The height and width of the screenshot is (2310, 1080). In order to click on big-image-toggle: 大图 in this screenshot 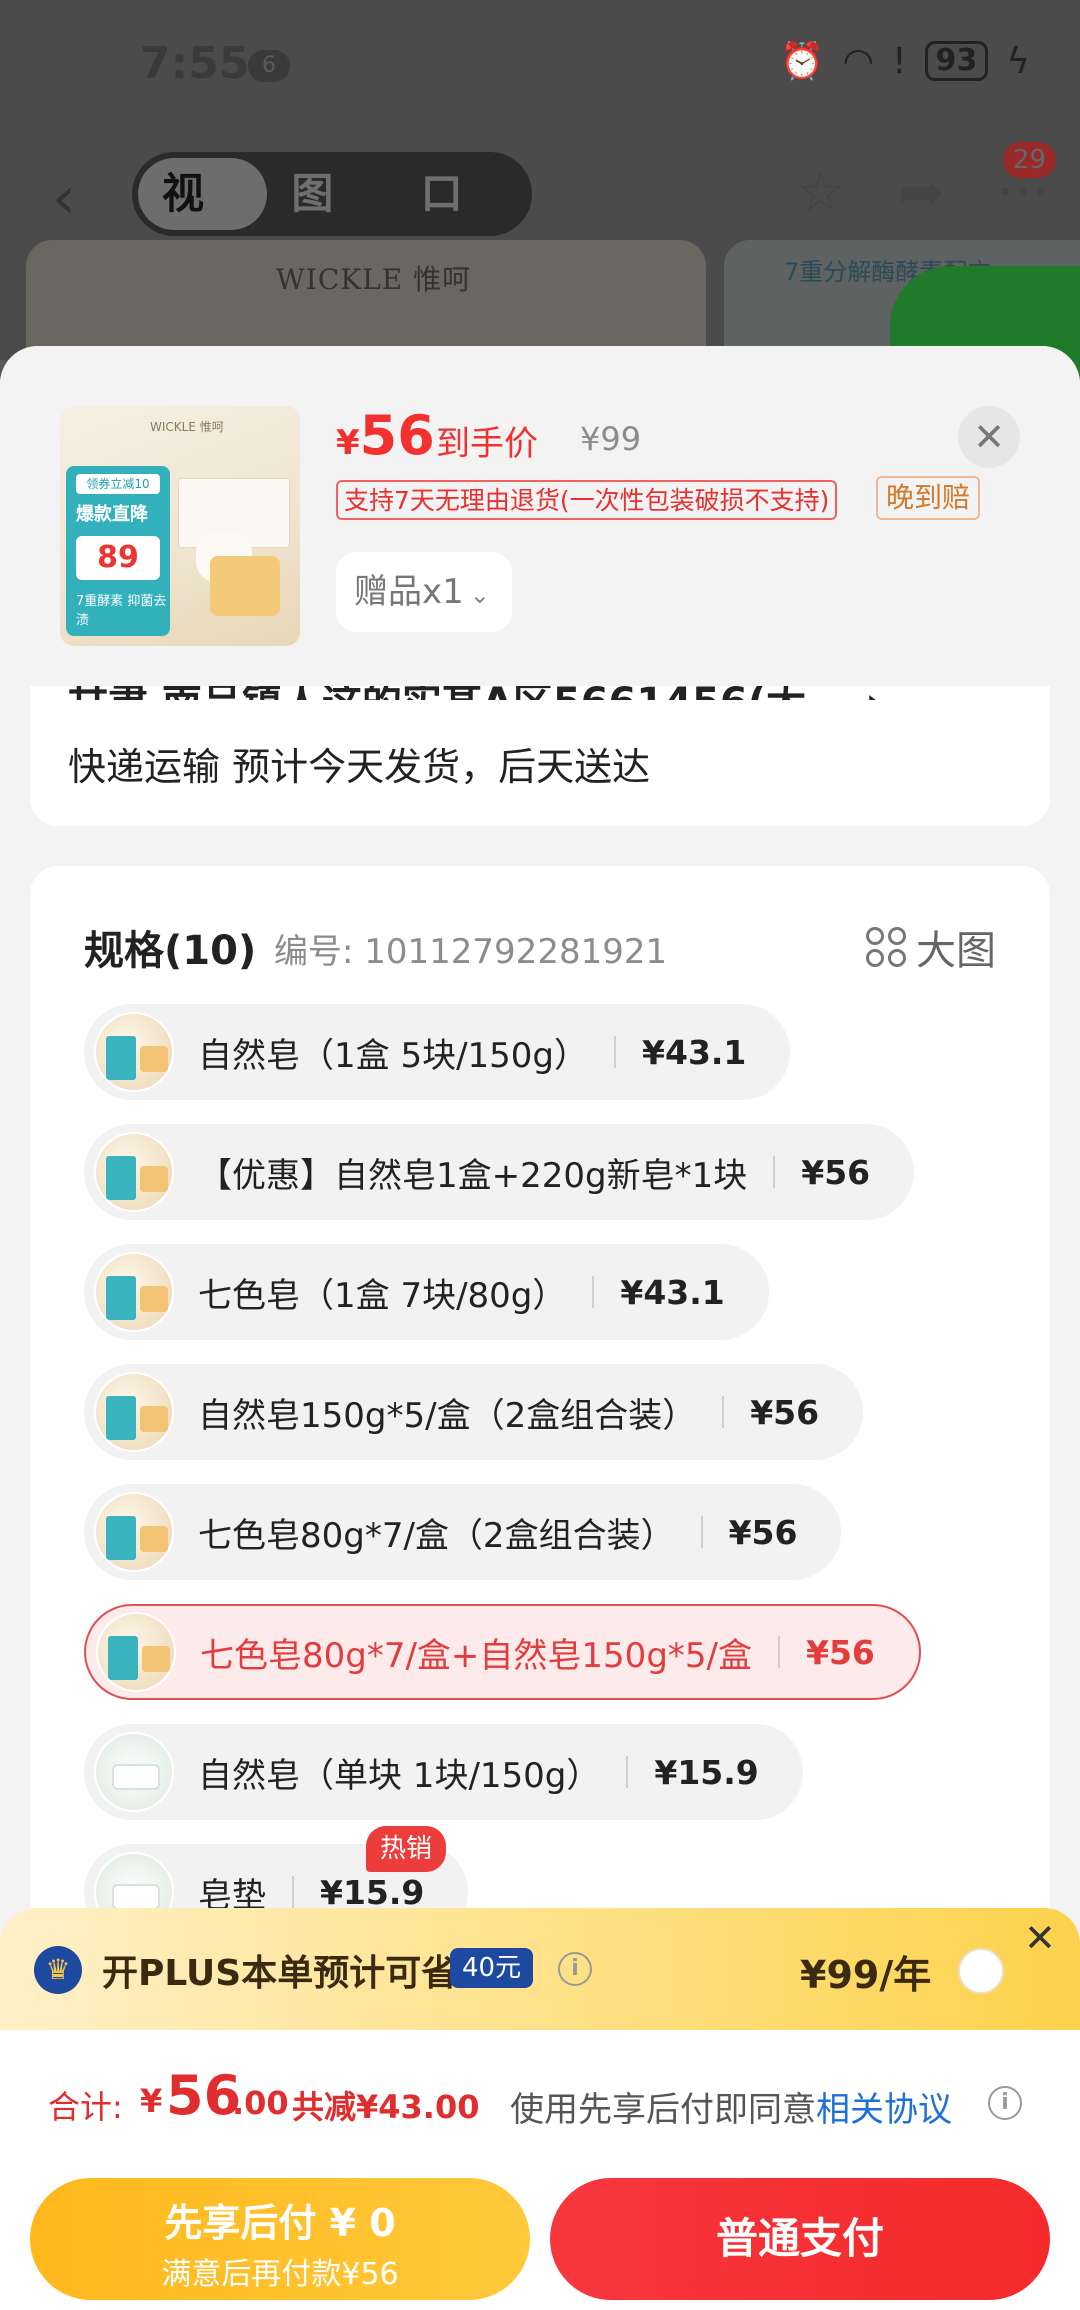, I will do `click(931, 947)`.